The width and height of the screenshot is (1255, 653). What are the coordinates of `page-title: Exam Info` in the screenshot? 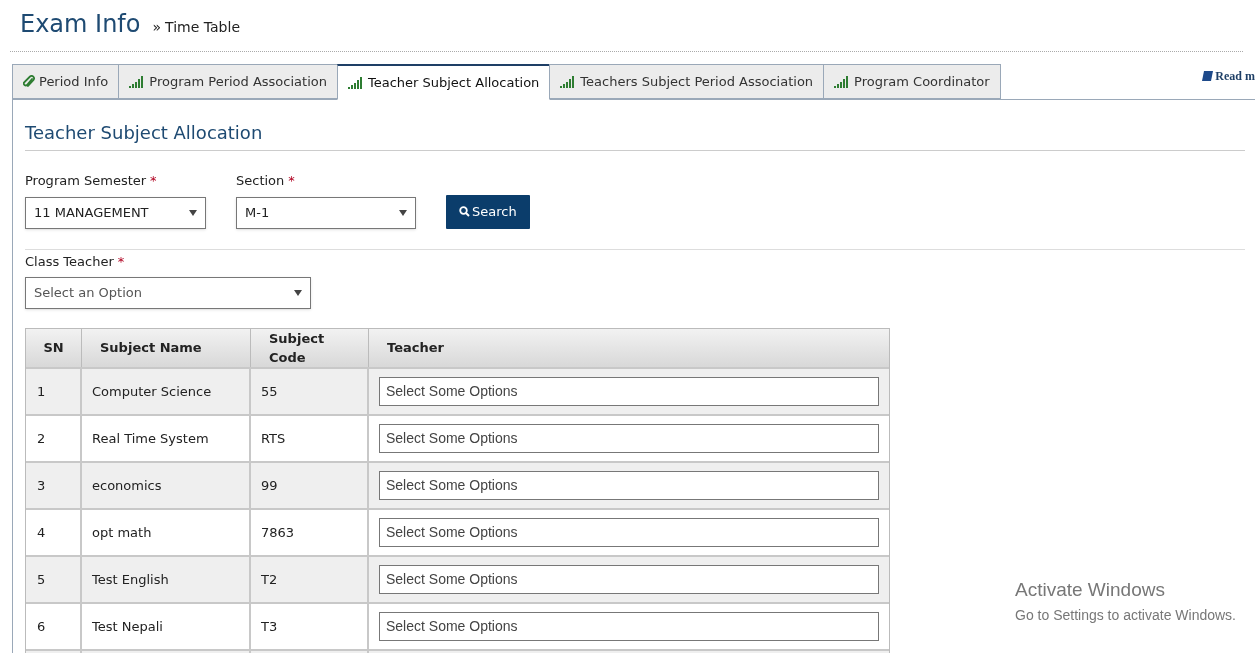 It's located at (80, 24).